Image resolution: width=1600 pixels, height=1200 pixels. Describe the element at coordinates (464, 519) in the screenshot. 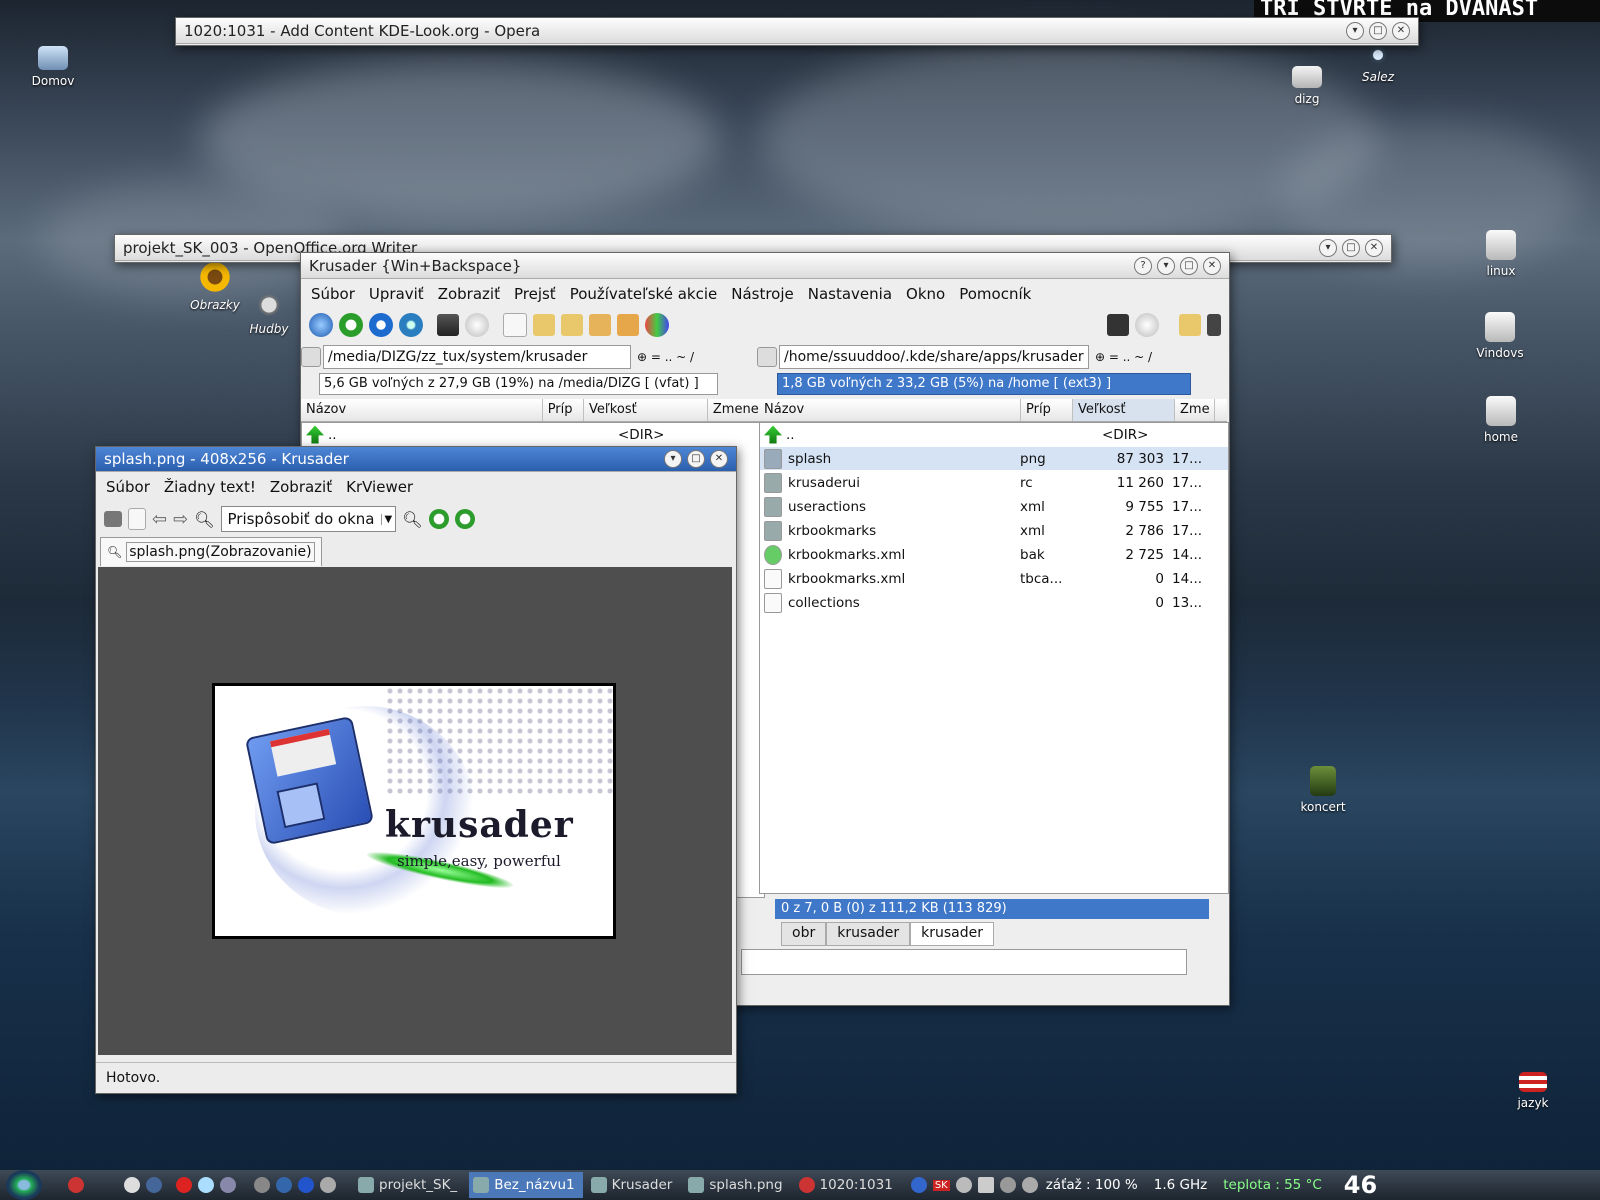

I see `rotate-right-icon` at that location.